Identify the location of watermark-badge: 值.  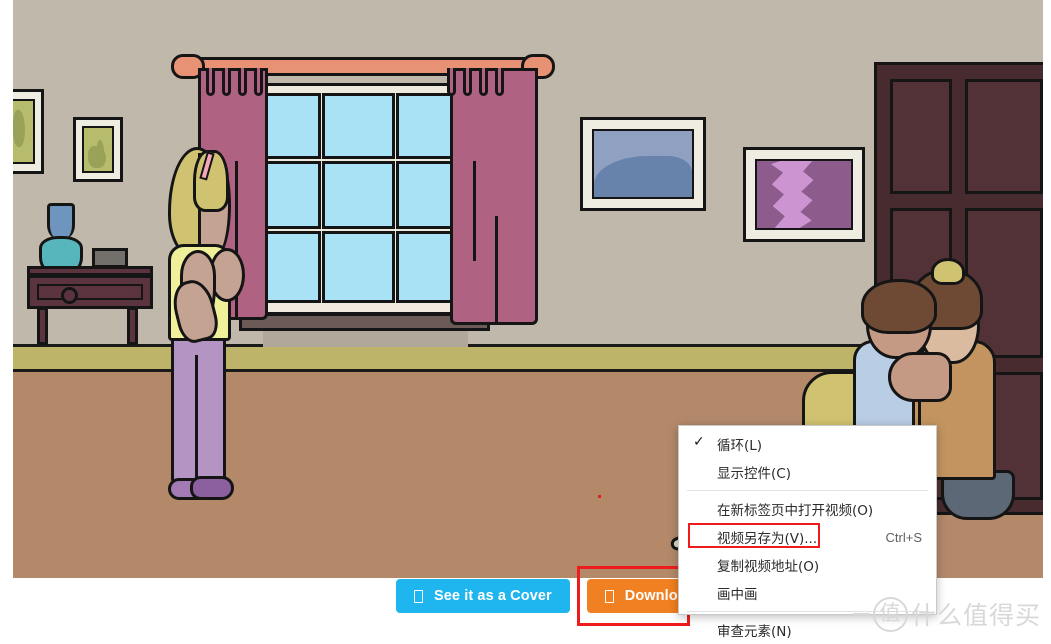
(890, 614).